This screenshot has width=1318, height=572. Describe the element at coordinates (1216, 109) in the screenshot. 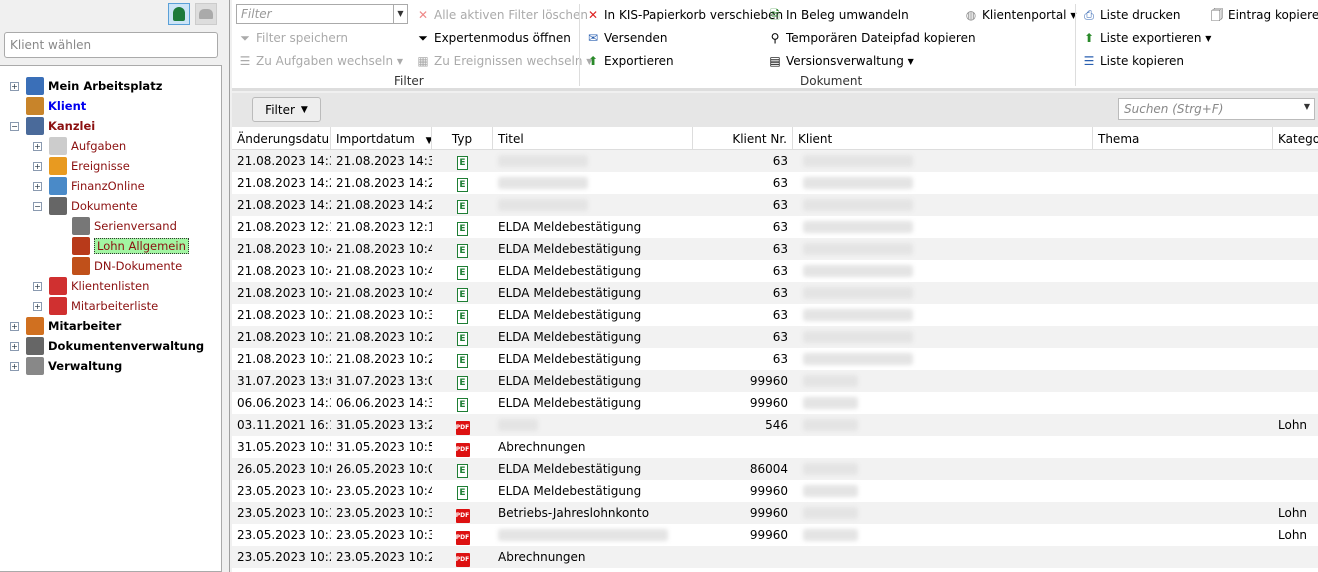

I see `search-input: Suchen (Strg+F) ▼` at that location.